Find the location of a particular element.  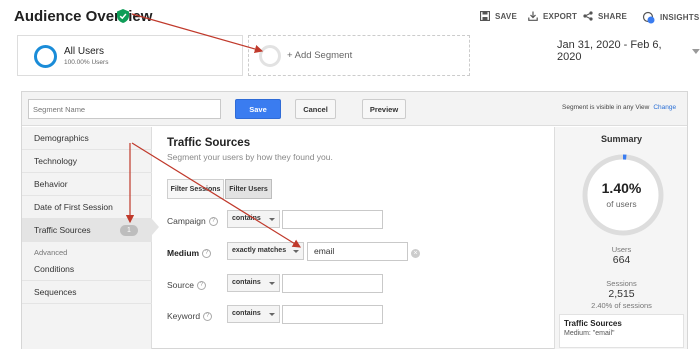

source-operator-value: contains is located at coordinates (246, 282).